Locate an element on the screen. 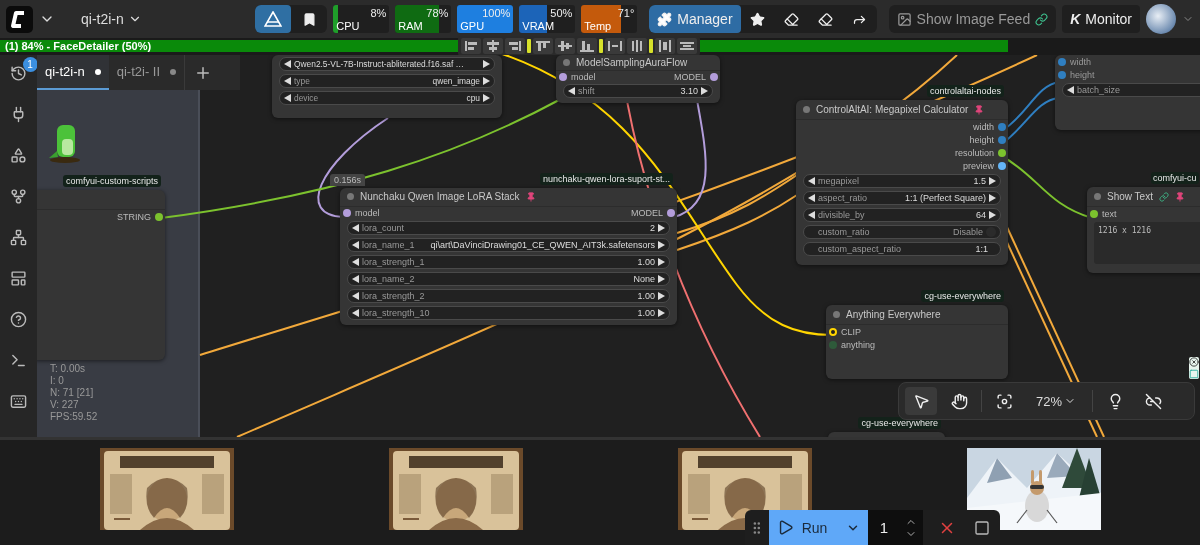  run-button: Run is located at coordinates (818, 527).